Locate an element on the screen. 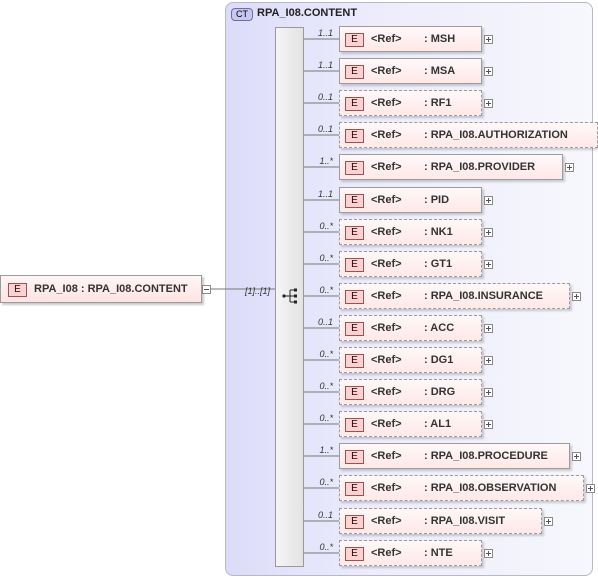 The height and width of the screenshot is (580, 598). element-name: : RF1 is located at coordinates (438, 103).